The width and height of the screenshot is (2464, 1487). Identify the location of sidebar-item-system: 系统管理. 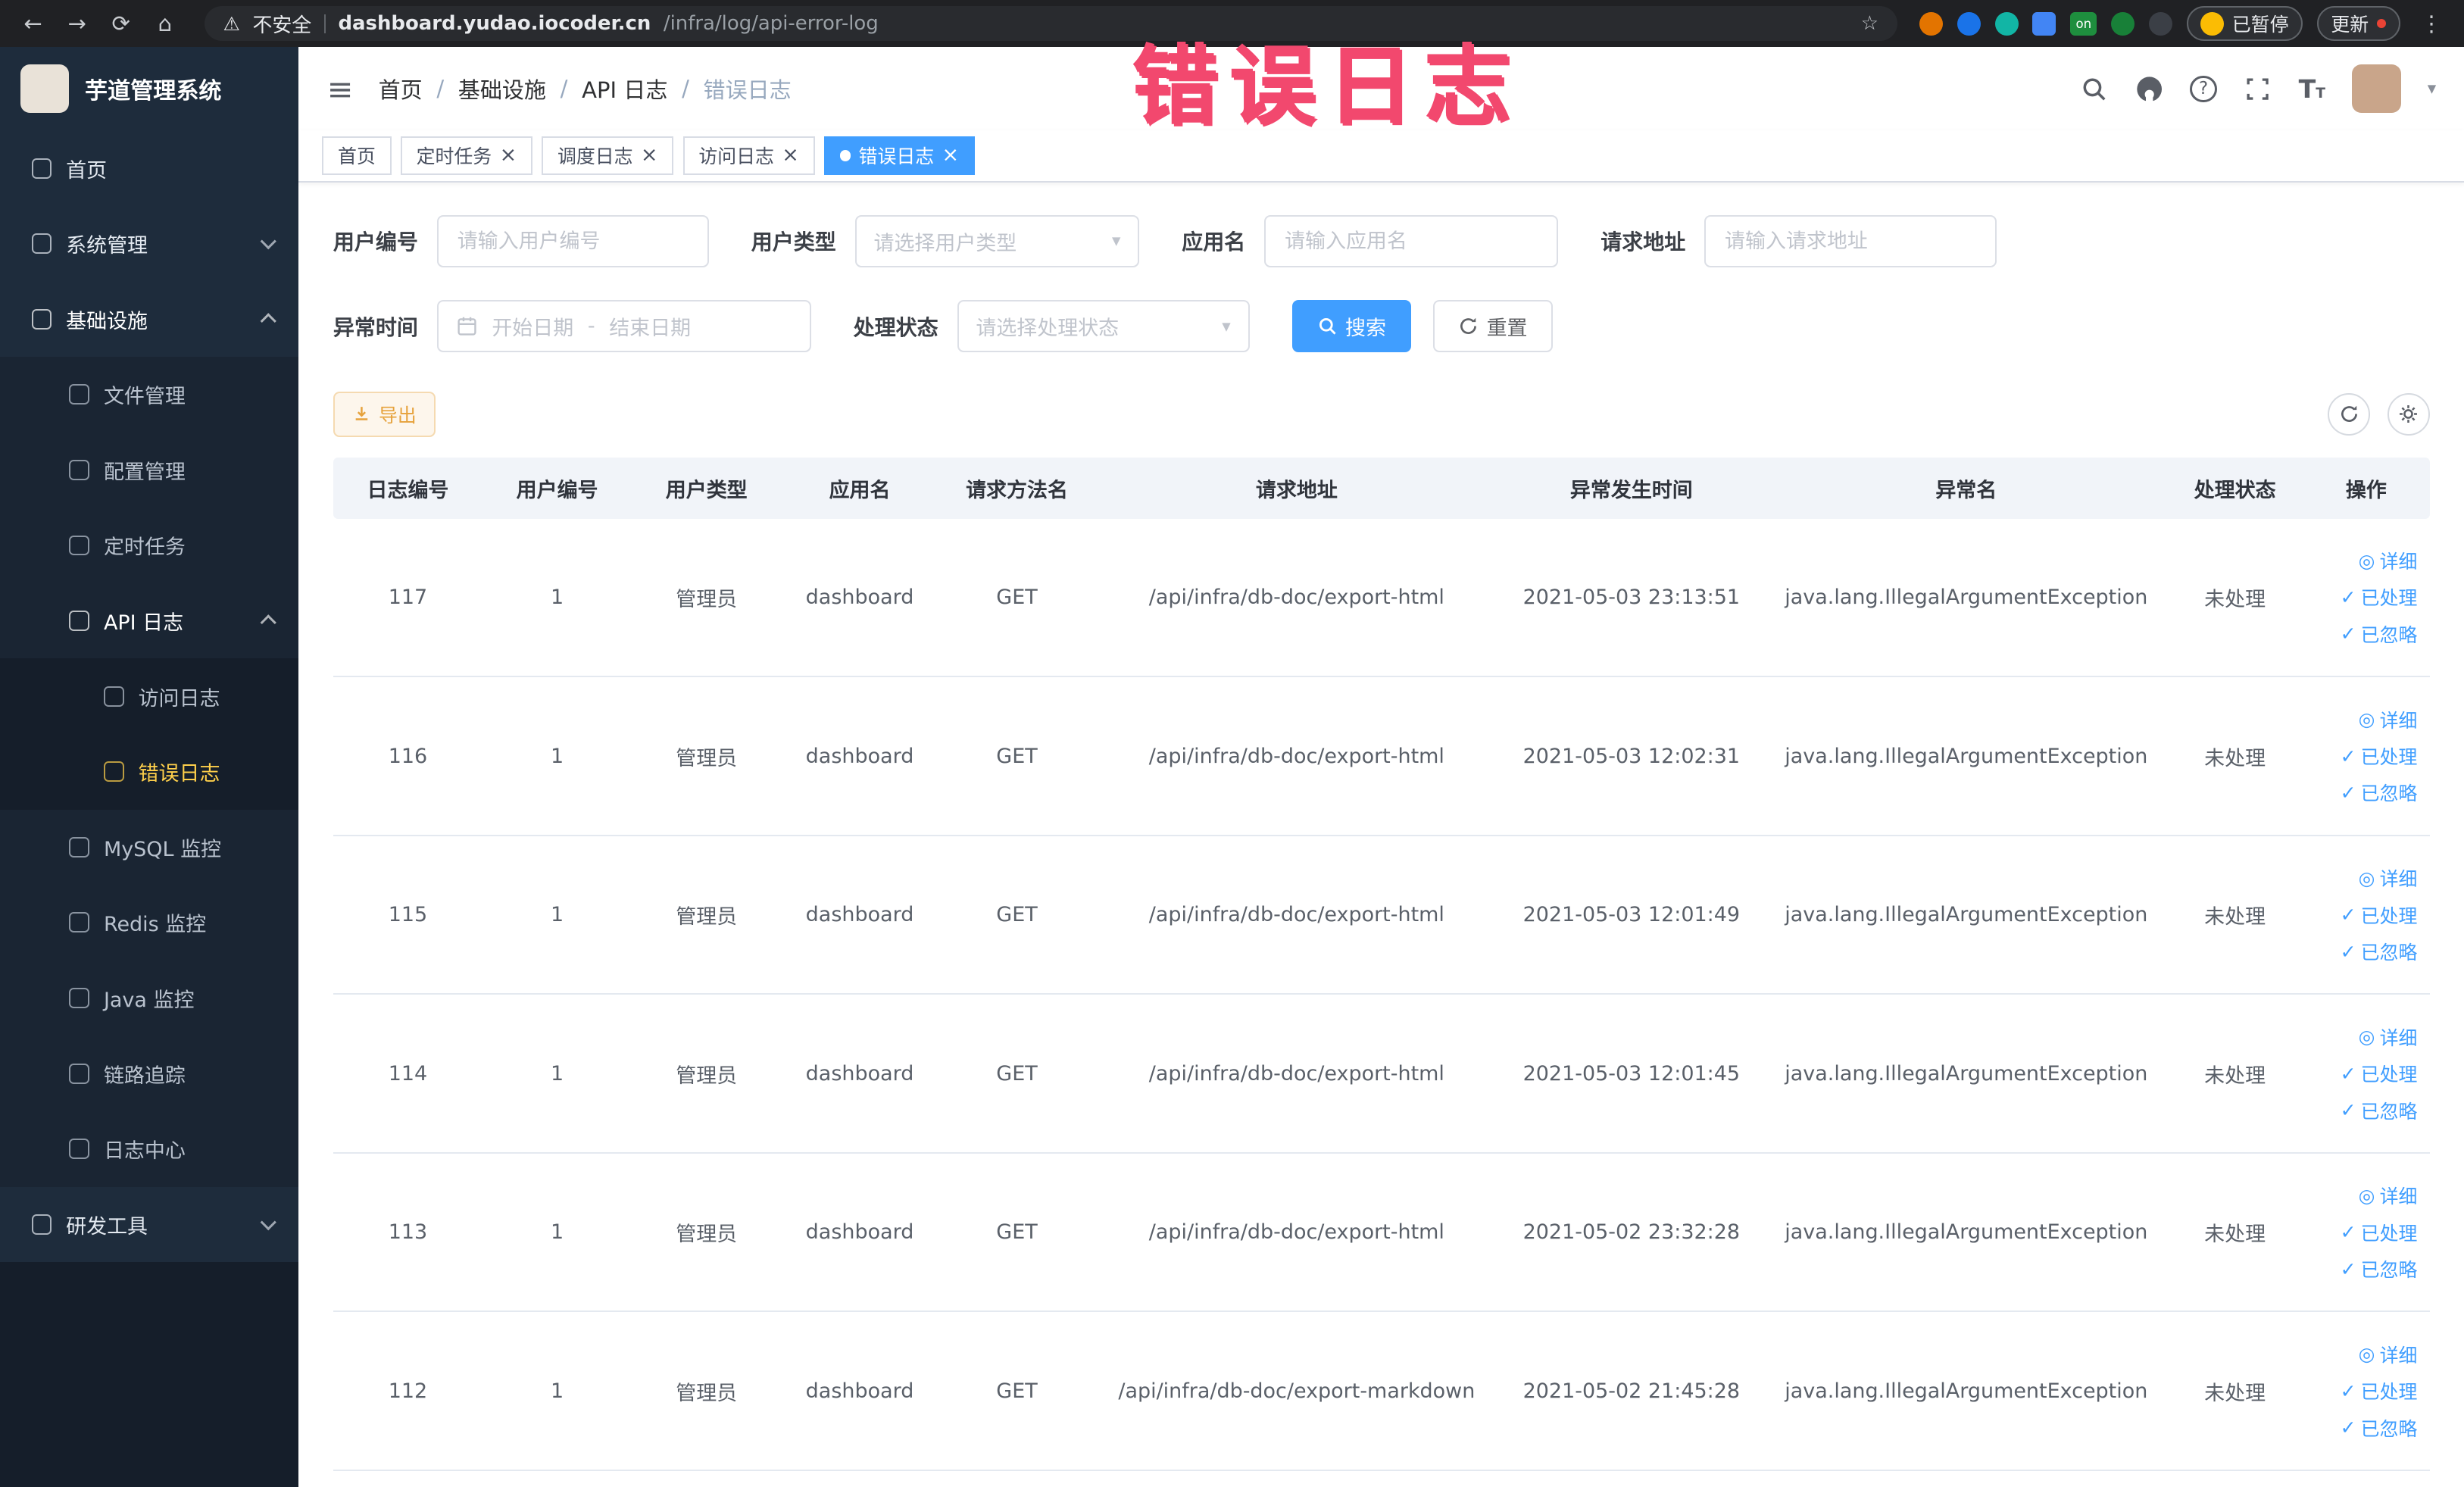
(149, 243).